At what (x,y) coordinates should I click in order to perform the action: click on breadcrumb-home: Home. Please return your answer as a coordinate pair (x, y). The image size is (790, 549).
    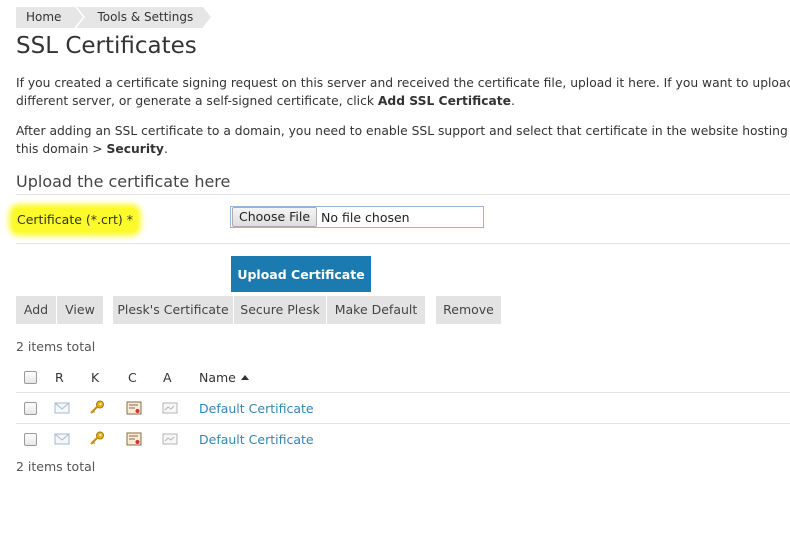
    Looking at the image, I should click on (51, 17).